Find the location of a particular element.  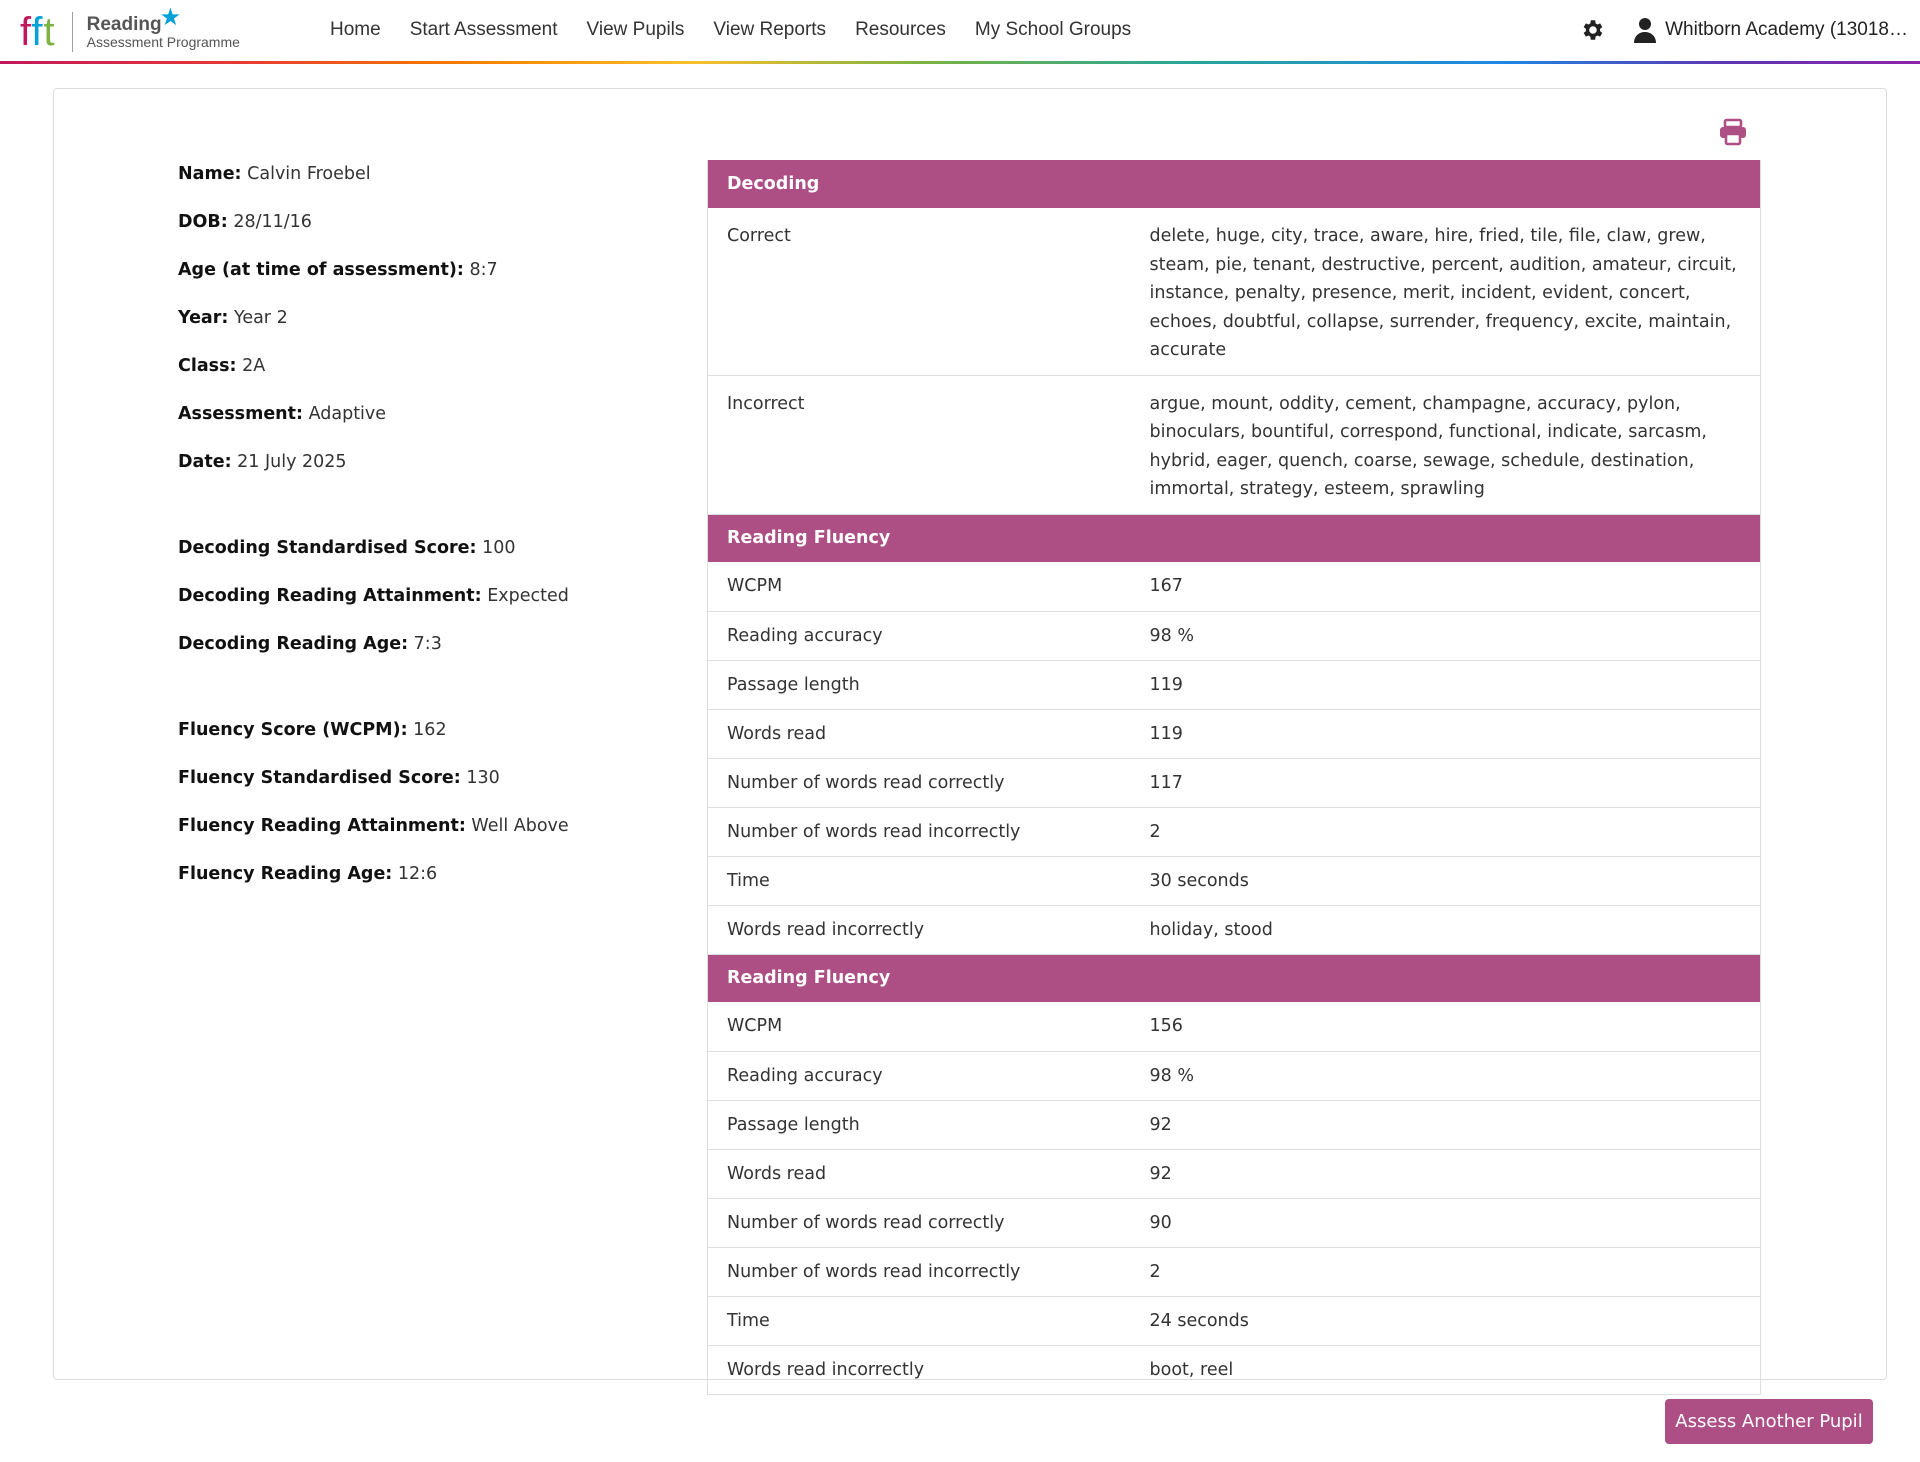

fluency-score: Fluency Score (WCPM): 162 is located at coordinates (312, 730).